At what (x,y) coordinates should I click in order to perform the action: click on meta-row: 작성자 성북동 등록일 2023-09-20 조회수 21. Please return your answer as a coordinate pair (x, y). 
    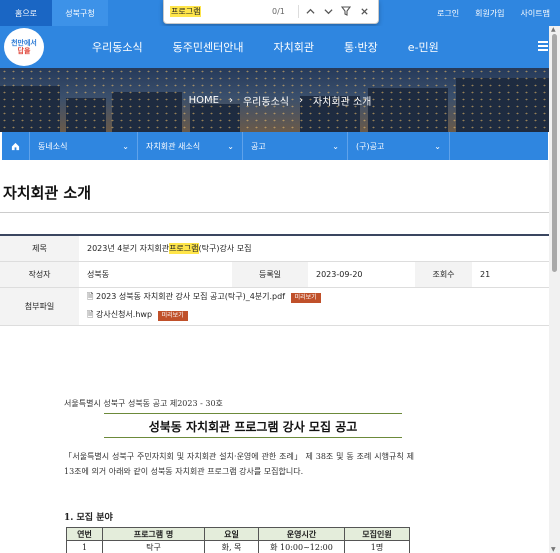
    Looking at the image, I should click on (274, 275).